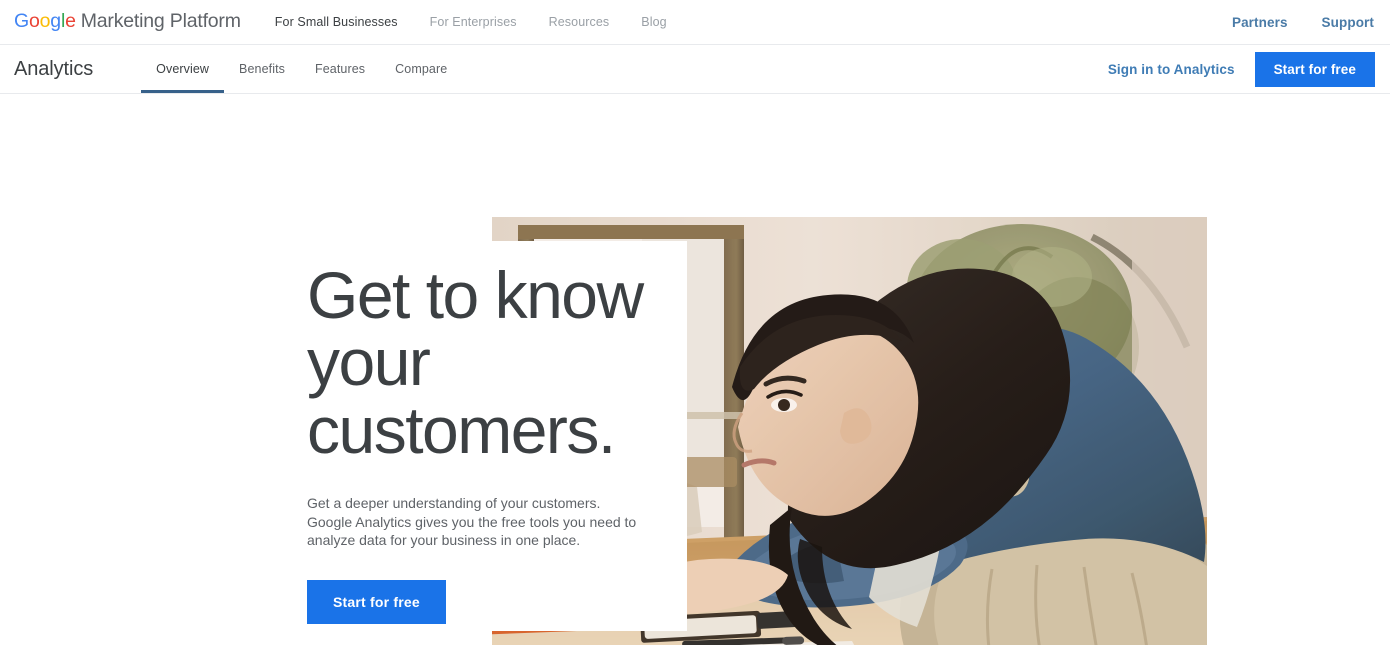  I want to click on google-marketing-platform-logo: Google Marketing Platform, so click(127, 22).